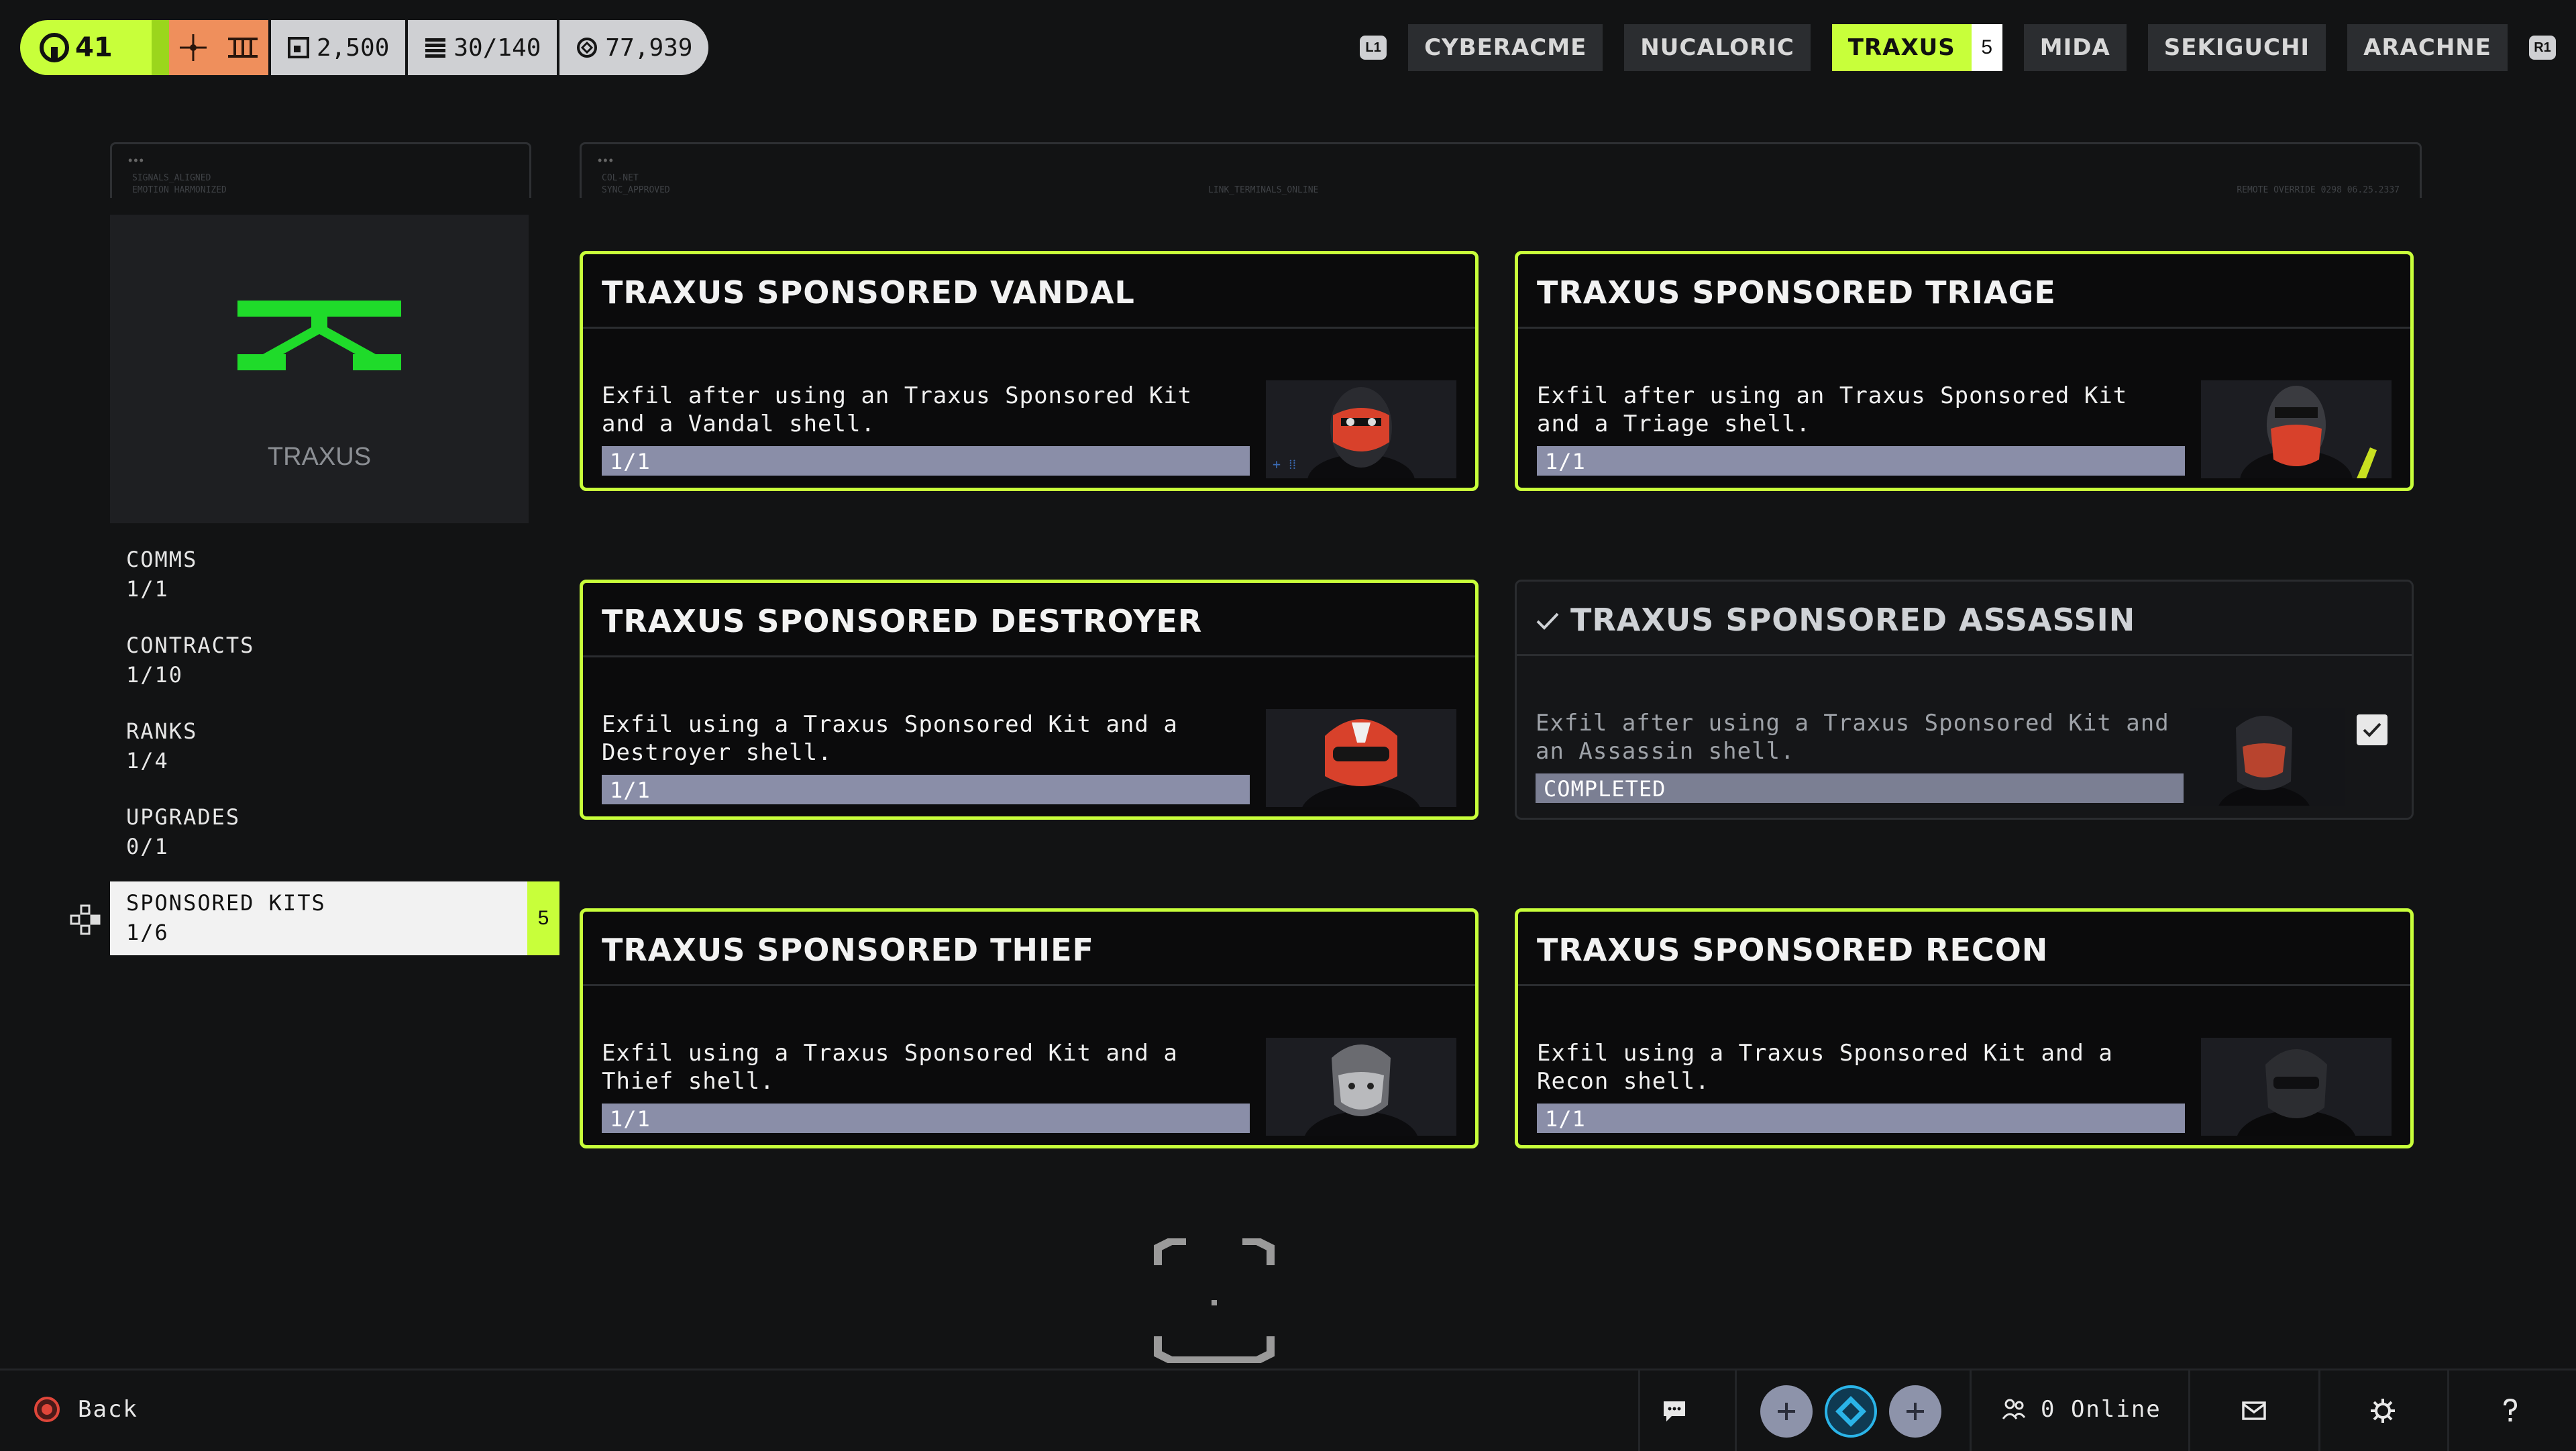 The width and height of the screenshot is (2576, 1451). Describe the element at coordinates (162, 559) in the screenshot. I see `sidebar-item-label: COMMS` at that location.